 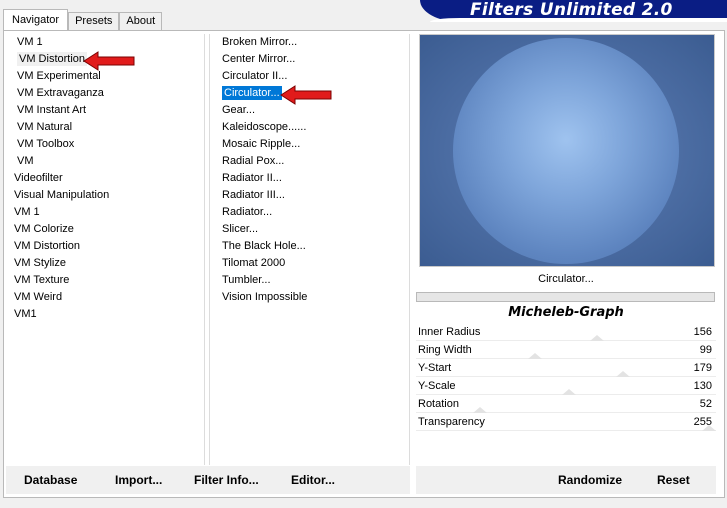 What do you see at coordinates (566, 350) in the screenshot?
I see `slider-ring-width: Ring Width 99` at bounding box center [566, 350].